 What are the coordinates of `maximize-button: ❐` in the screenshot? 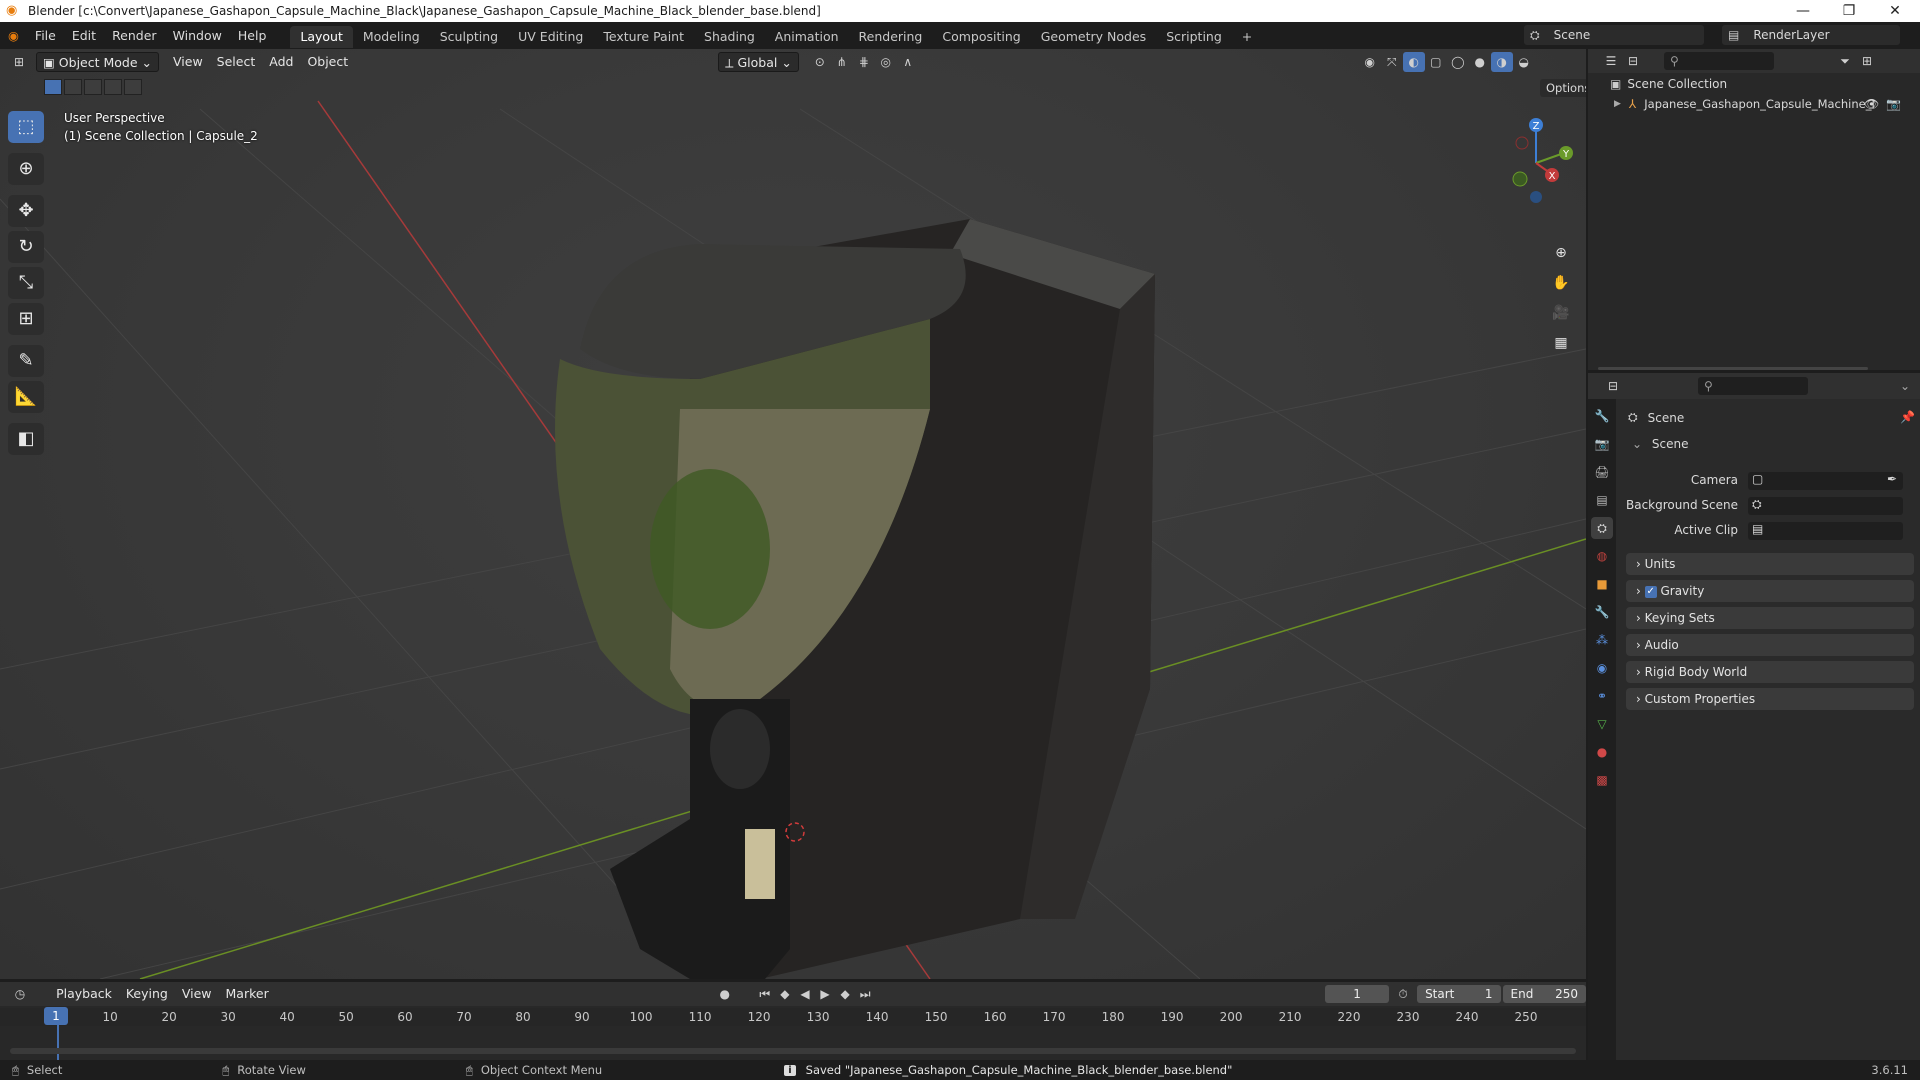 It's located at (1849, 11).